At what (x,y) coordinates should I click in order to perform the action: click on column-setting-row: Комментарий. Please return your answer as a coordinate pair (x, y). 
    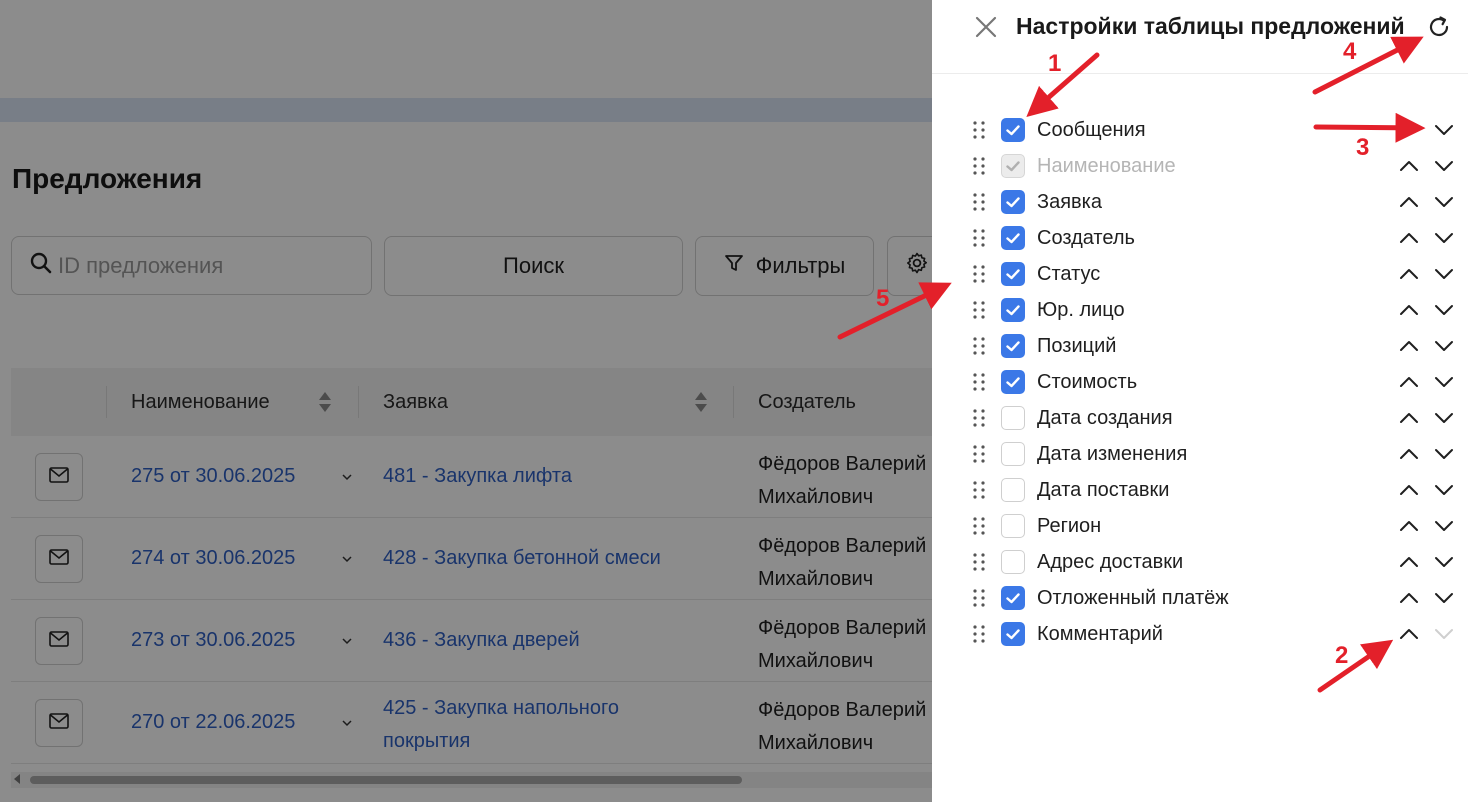
    Looking at the image, I should click on (1200, 634).